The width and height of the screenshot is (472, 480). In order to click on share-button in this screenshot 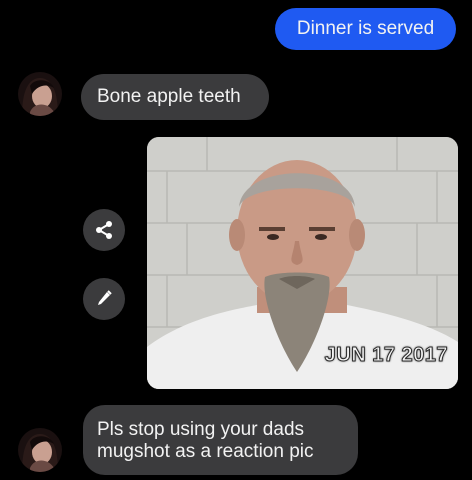, I will do `click(104, 230)`.